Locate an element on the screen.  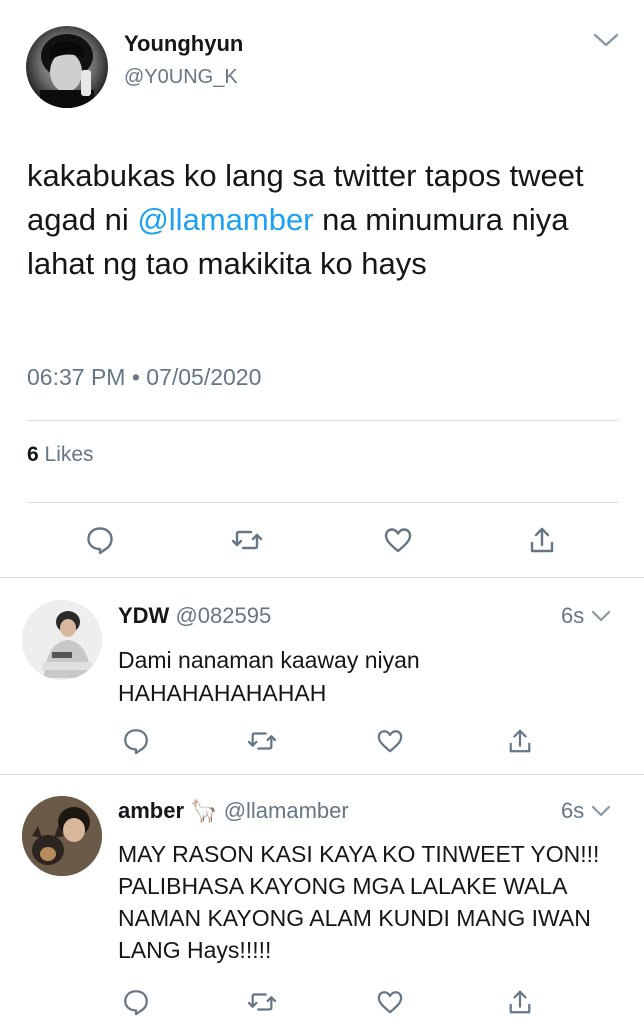
reply-1-share-icon is located at coordinates (520, 741).